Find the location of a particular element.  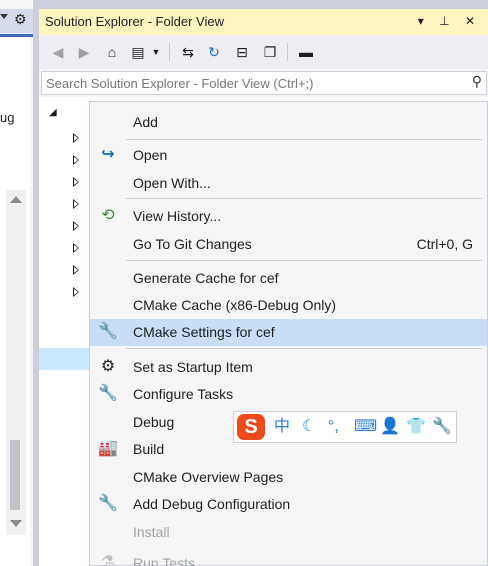

menu-item-cmake-settings: 🔧 CMake Settings for cef is located at coordinates (288, 332).